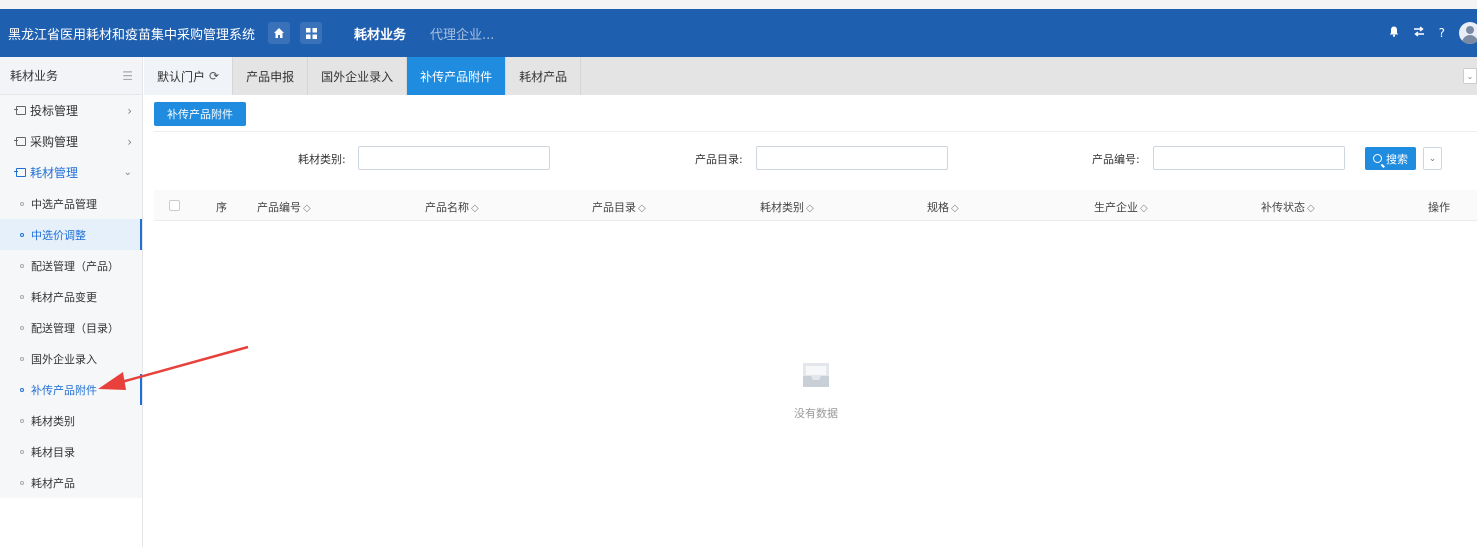  I want to click on catalog-label: 产品目录:, so click(719, 159).